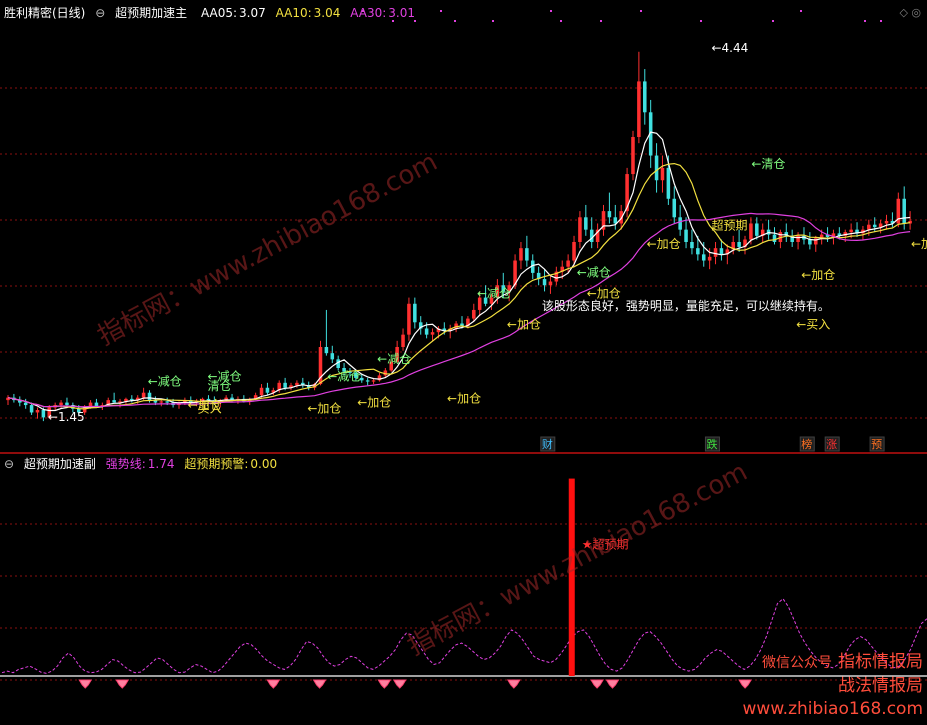  Describe the element at coordinates (806, 444) in the screenshot. I see `event-badge-label: 榜` at that location.